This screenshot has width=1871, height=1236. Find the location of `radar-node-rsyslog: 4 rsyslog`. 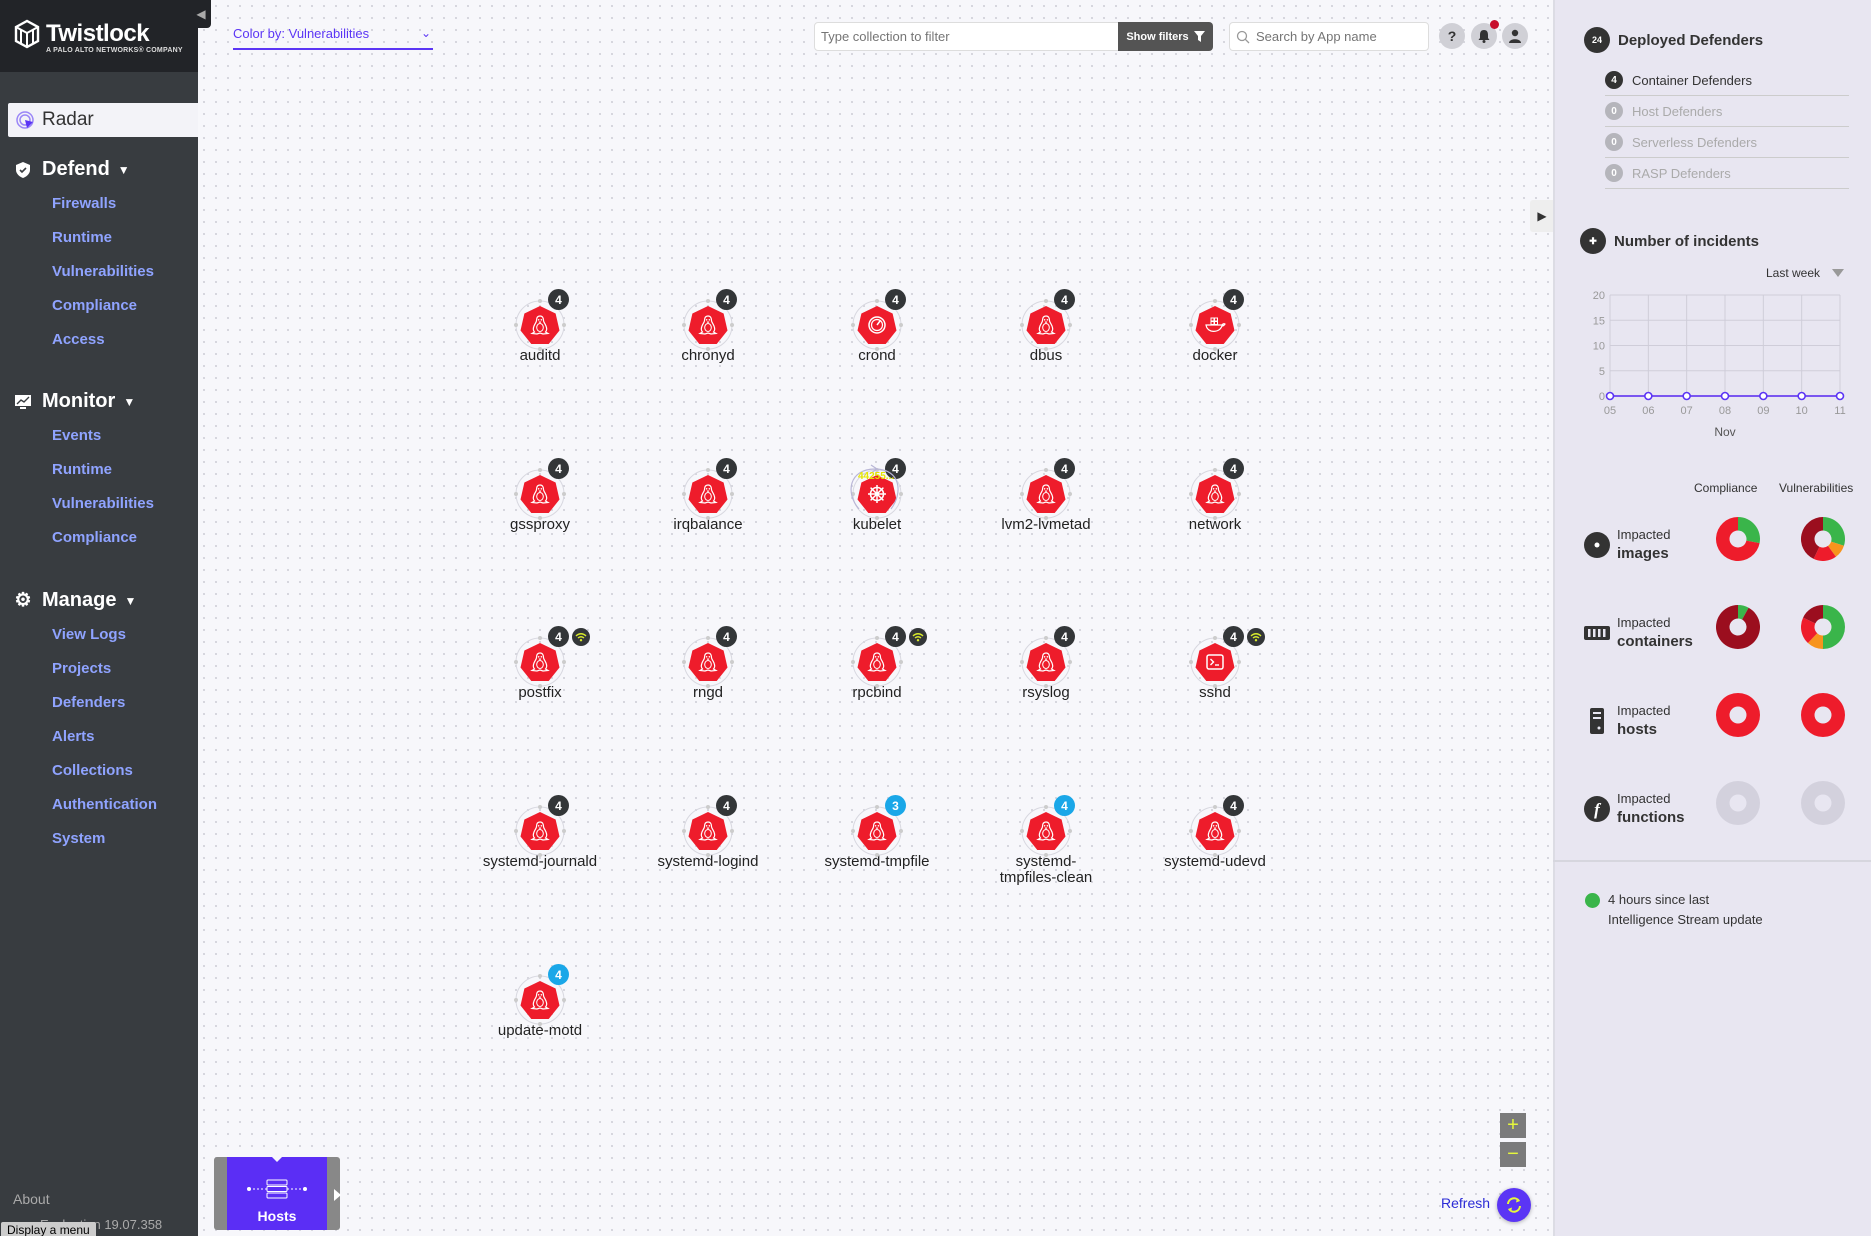

radar-node-rsyslog: 4 rsyslog is located at coordinates (1046, 663).